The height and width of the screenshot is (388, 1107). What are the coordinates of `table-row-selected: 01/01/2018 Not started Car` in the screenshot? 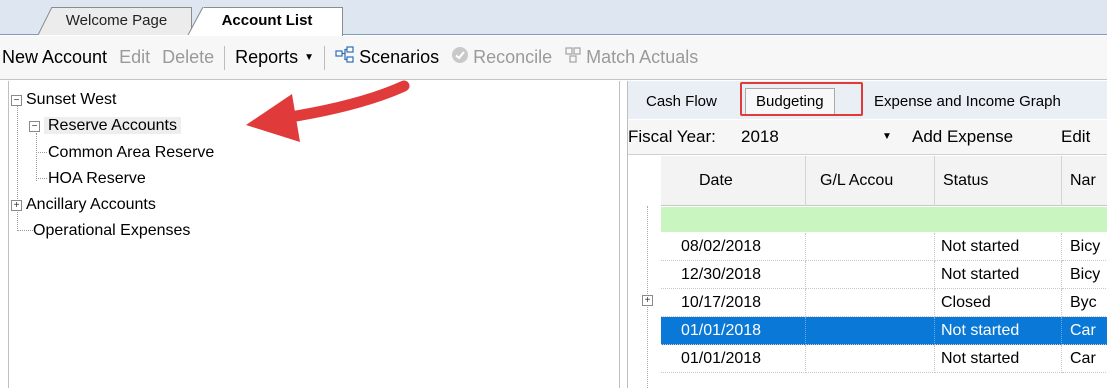 It's located at (884, 331).